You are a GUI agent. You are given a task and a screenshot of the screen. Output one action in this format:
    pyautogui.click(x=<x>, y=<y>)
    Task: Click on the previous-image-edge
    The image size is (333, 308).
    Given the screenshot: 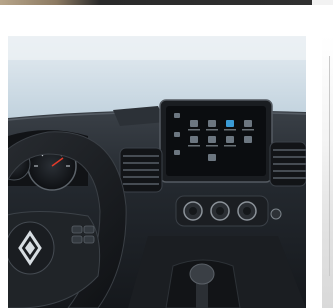 What is the action you would take?
    pyautogui.click(x=156, y=2)
    